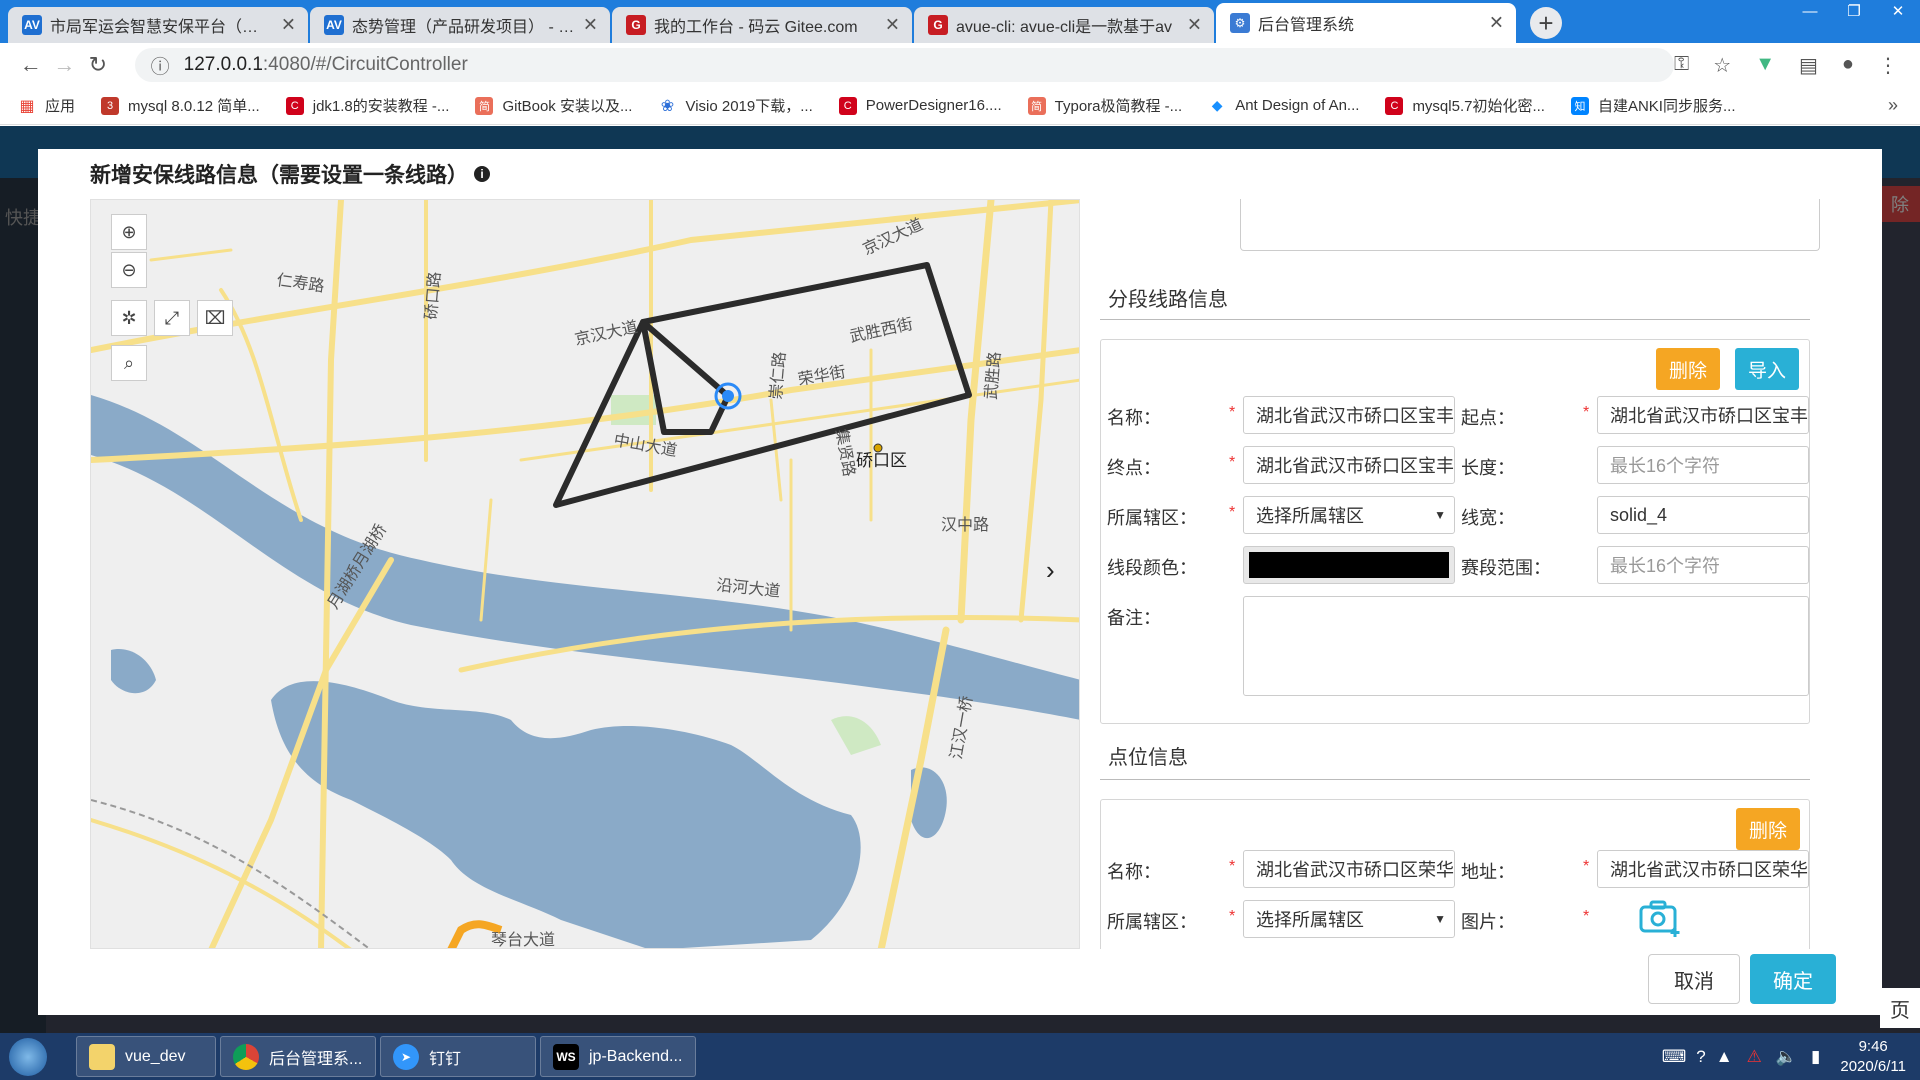 Image resolution: width=1920 pixels, height=1080 pixels. I want to click on extension-icon: ▤, so click(1808, 65).